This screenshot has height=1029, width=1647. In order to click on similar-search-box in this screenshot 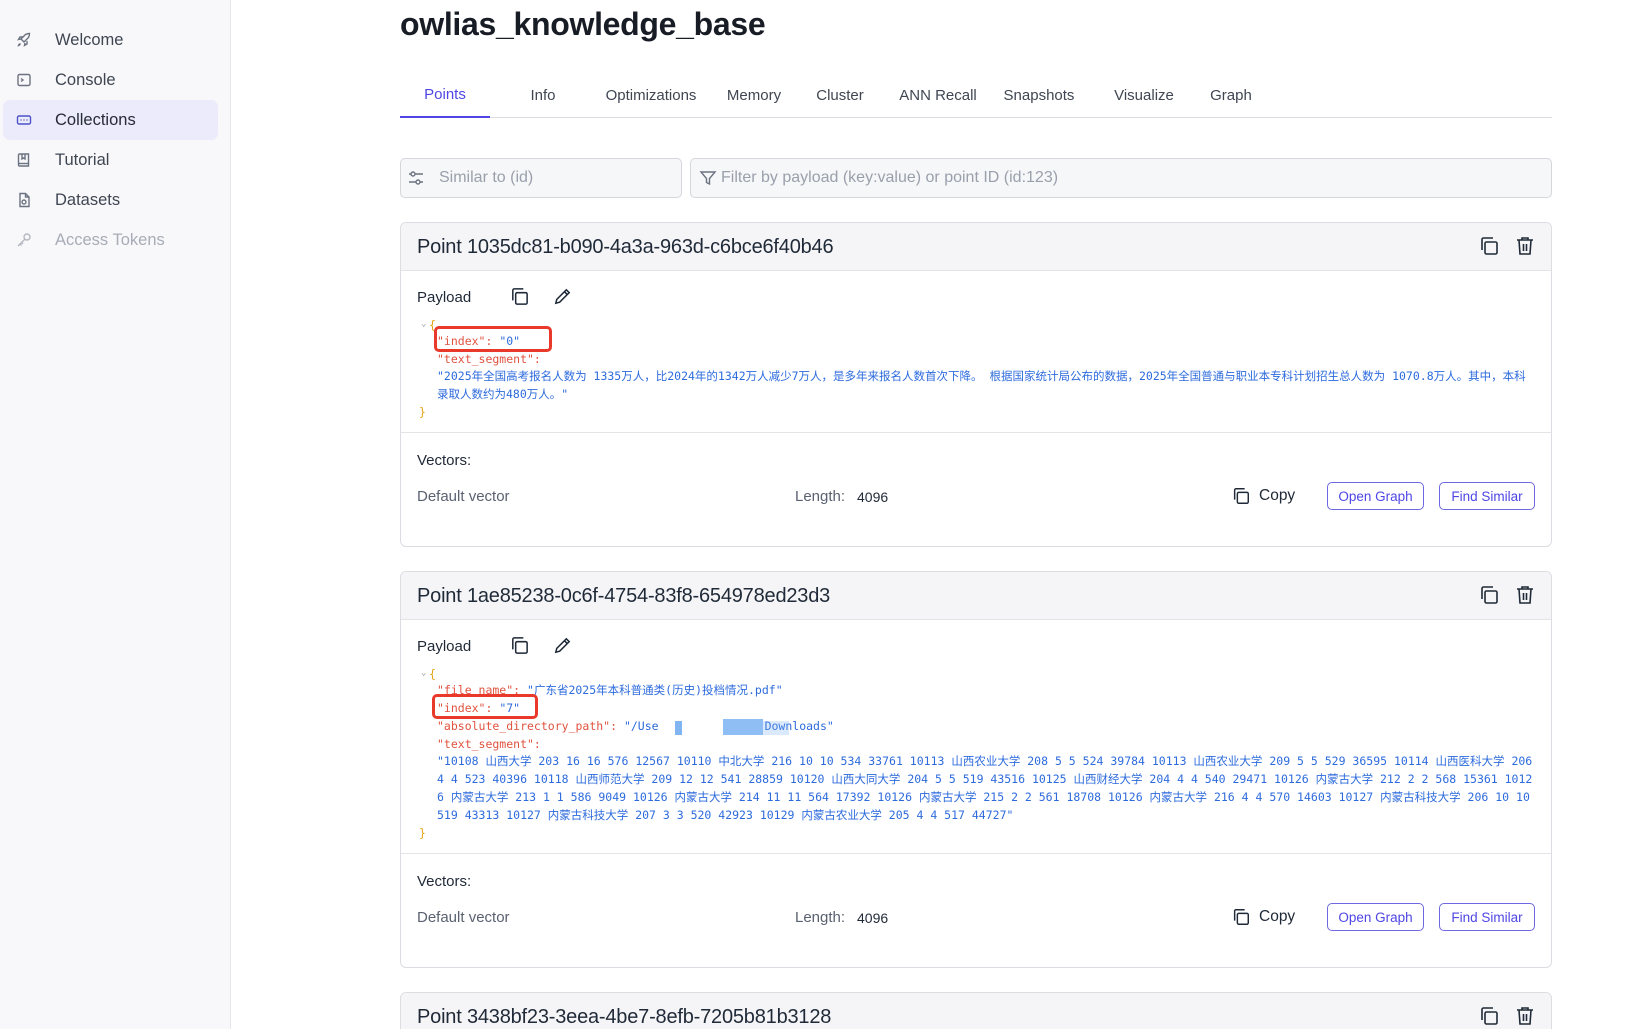, I will do `click(541, 178)`.